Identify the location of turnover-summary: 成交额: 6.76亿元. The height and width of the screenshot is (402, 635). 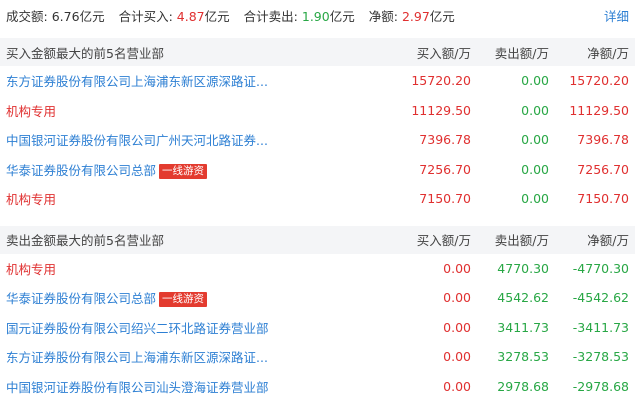
(55, 15).